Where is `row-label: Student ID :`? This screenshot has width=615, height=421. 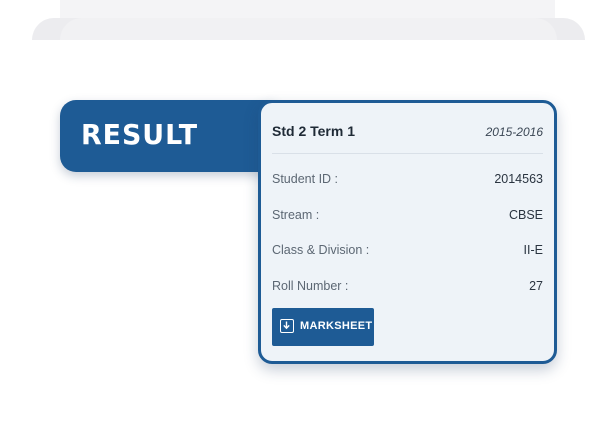
row-label: Student ID : is located at coordinates (305, 179).